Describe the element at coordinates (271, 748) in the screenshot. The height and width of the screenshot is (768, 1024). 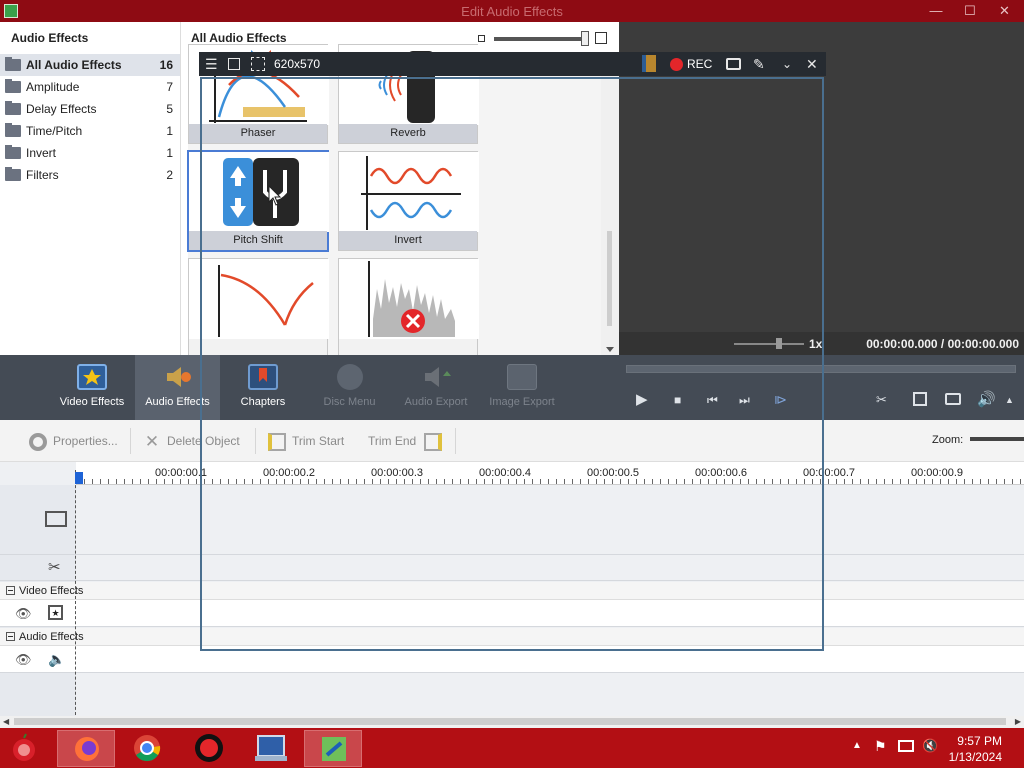
I see `taskbar-explorer` at that location.